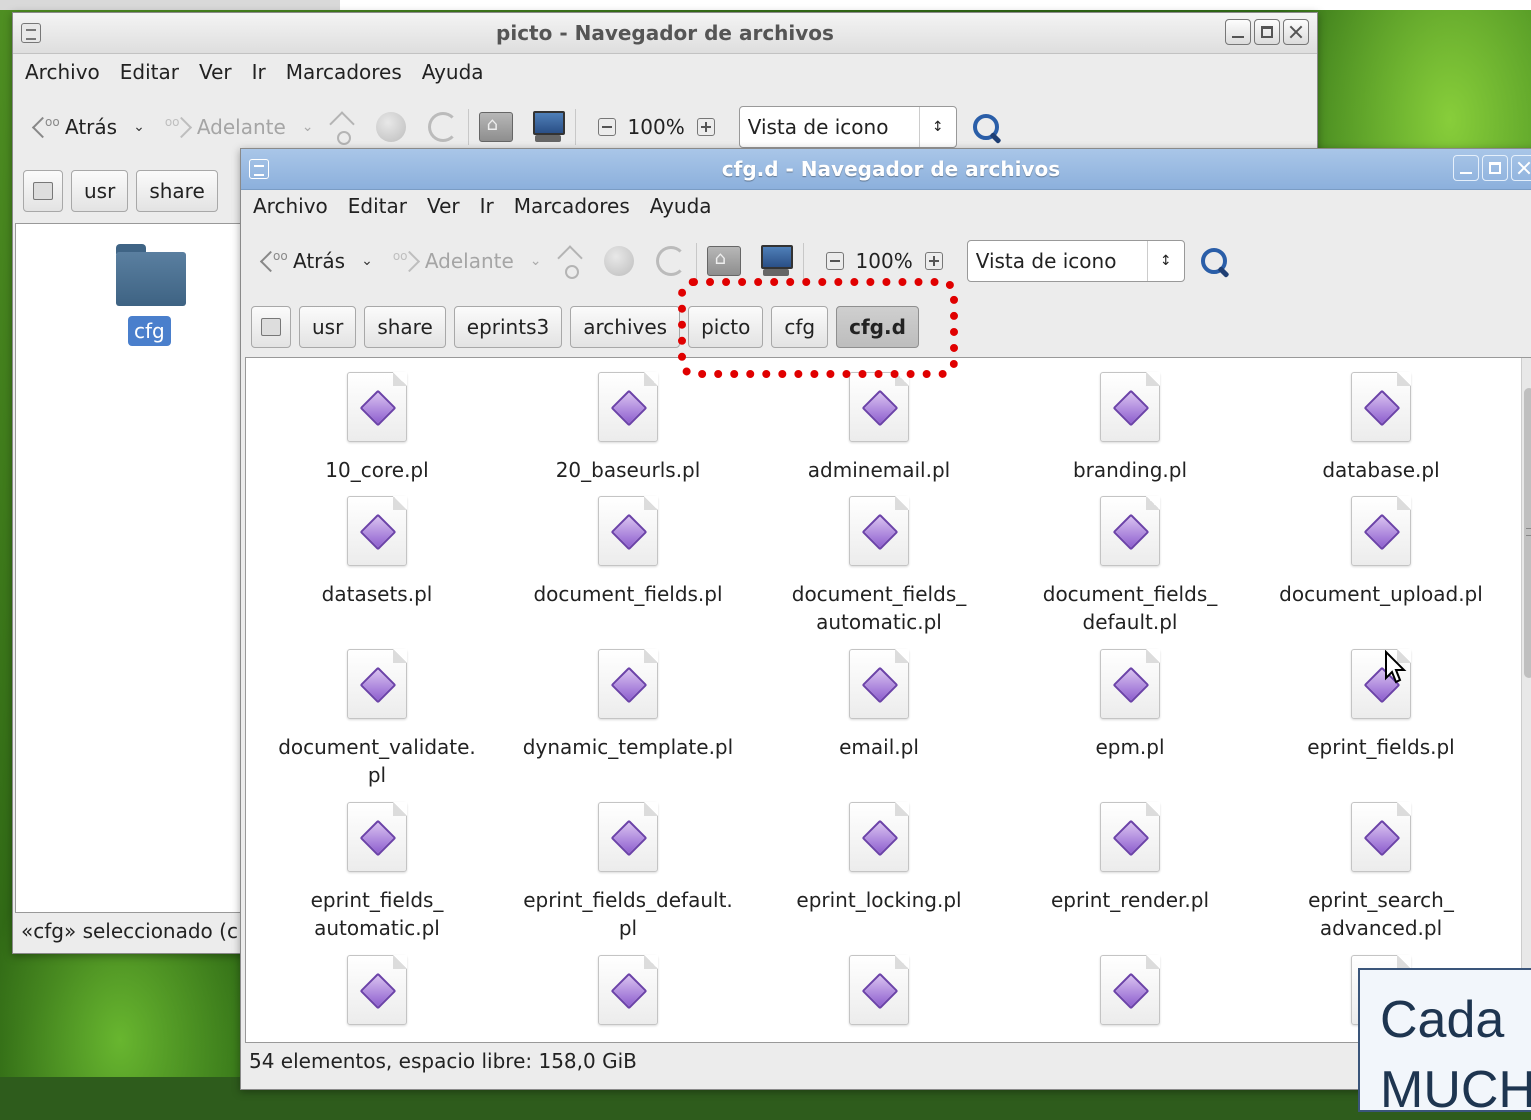 The width and height of the screenshot is (1531, 1120). What do you see at coordinates (665, 33) in the screenshot?
I see `window-titlebar: picto - Navegador de archivos` at bounding box center [665, 33].